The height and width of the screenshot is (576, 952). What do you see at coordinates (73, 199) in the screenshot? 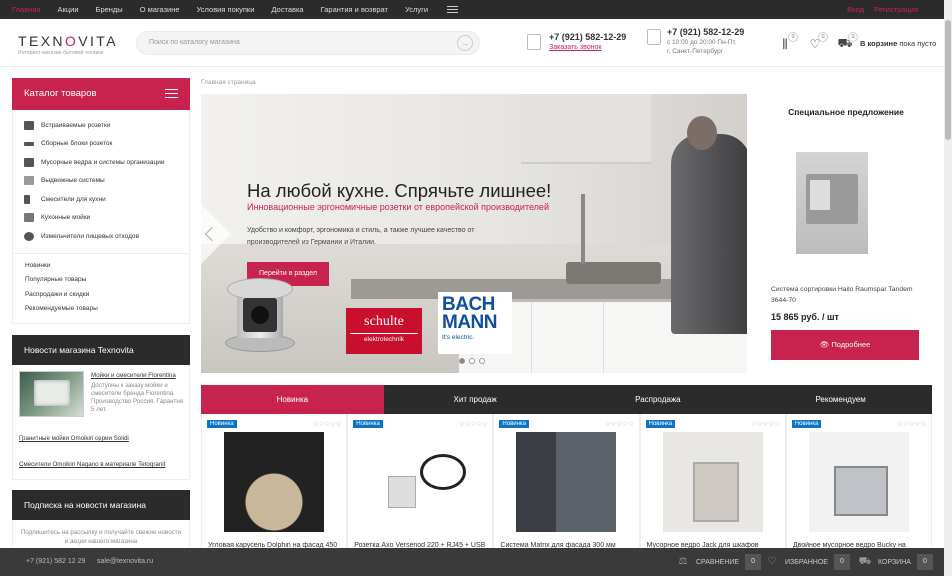
I see `catalog-item-label: Смесители для кухни` at bounding box center [73, 199].